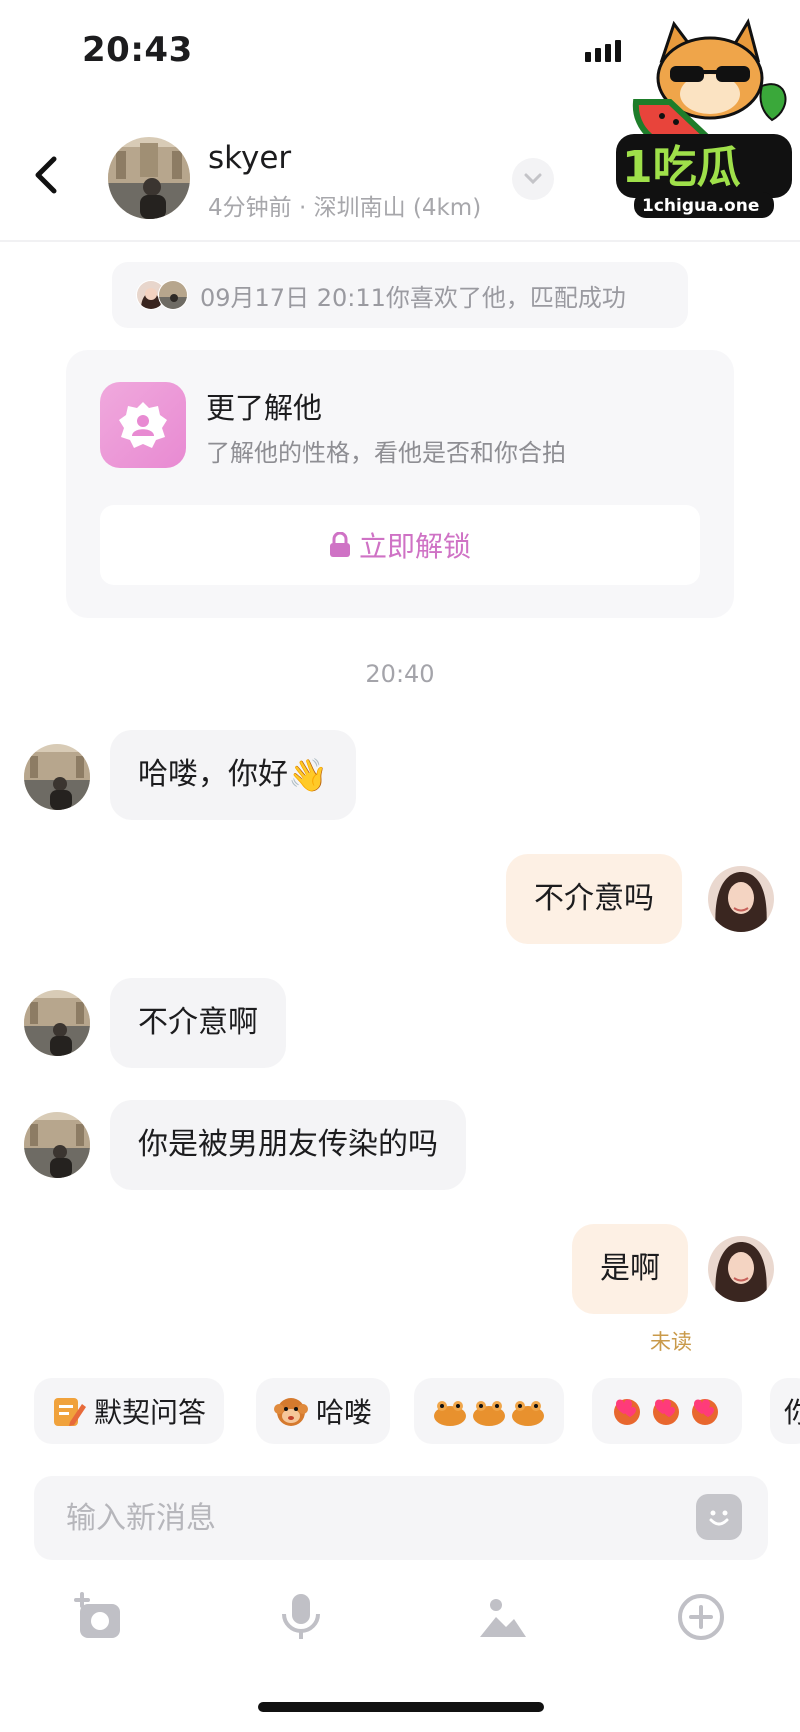 The height and width of the screenshot is (1732, 800). Describe the element at coordinates (149, 178) in the screenshot. I see `contact-avatar` at that location.